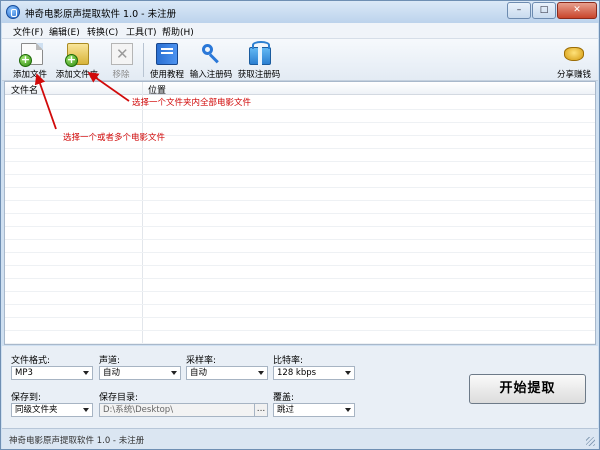 This screenshot has width=600, height=450. I want to click on add-folder-button: + 添加文件夹, so click(77, 60).